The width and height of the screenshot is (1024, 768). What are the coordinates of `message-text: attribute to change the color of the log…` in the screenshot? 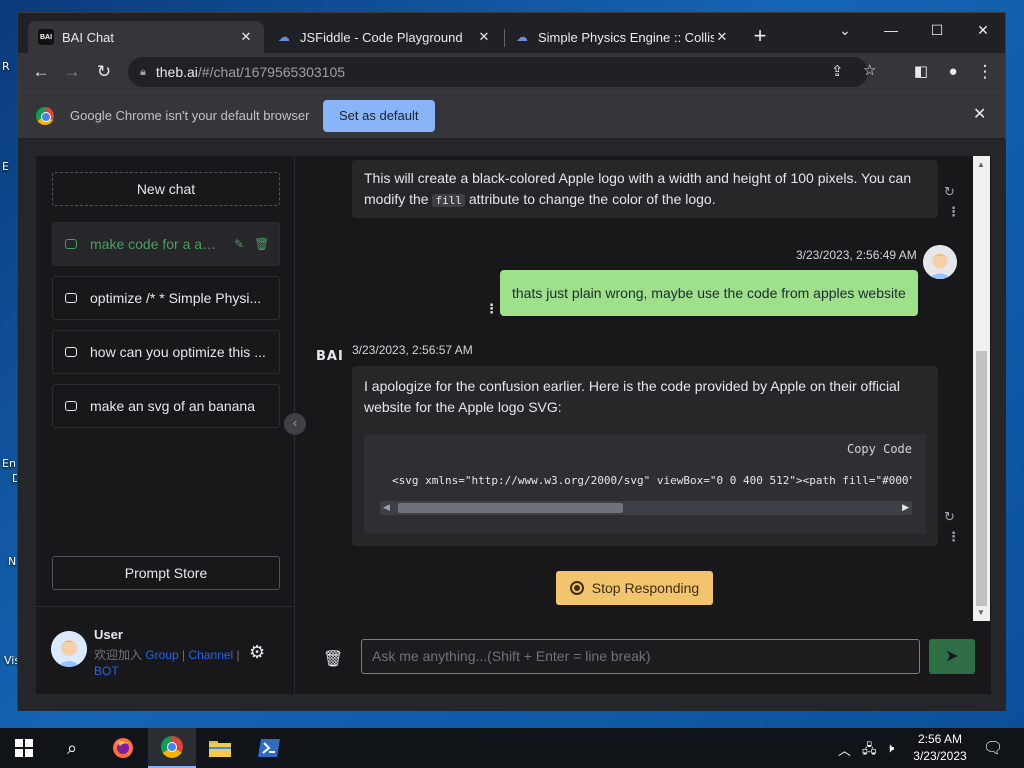 It's located at (590, 199).